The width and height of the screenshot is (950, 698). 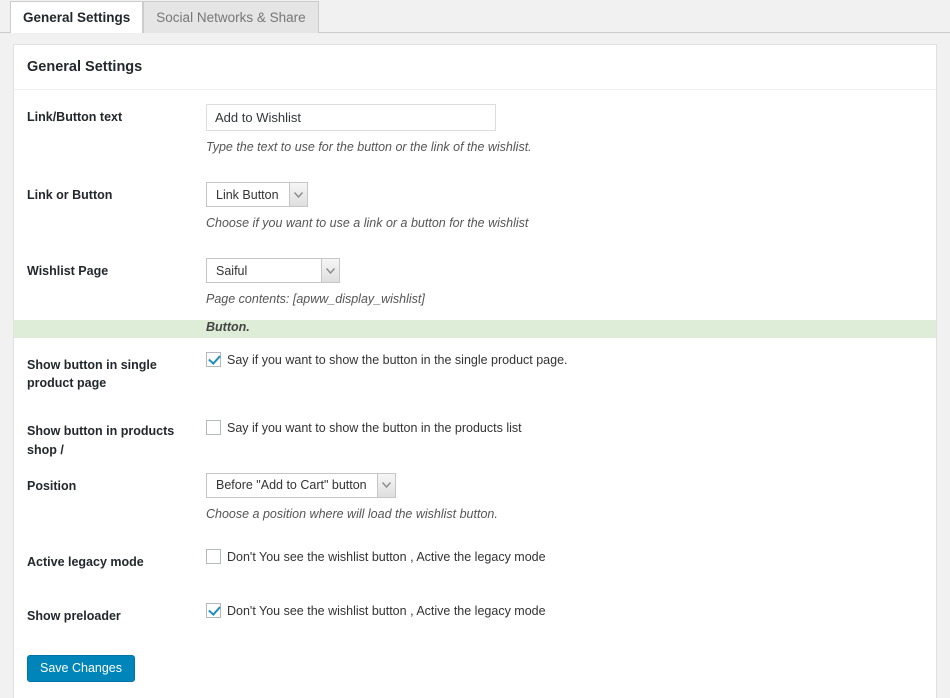 I want to click on link-button-text-input, so click(x=351, y=117).